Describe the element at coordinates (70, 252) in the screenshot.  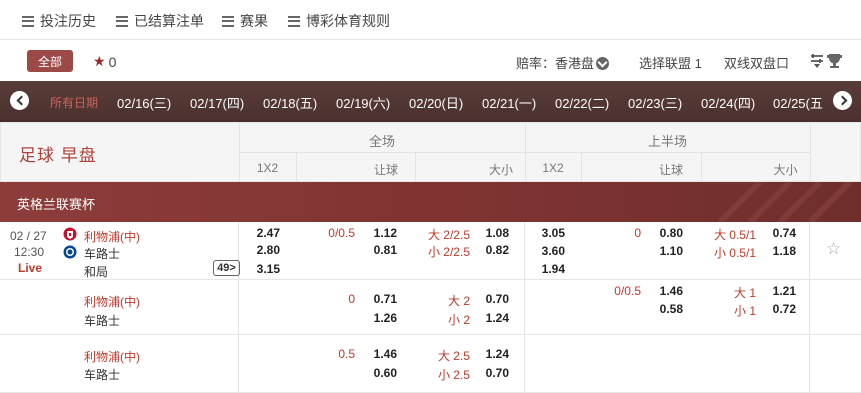
I see `chelsea-logo-icon` at that location.